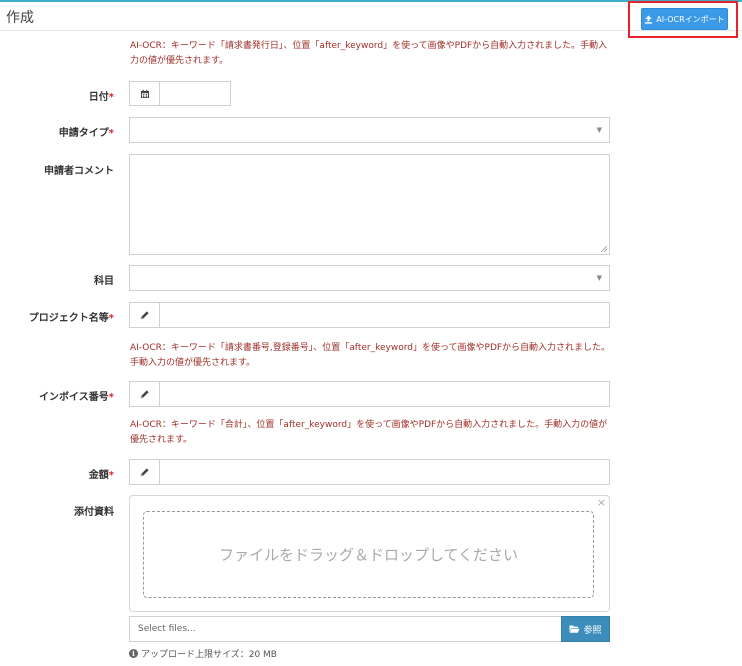 Image resolution: width=742 pixels, height=666 pixels. I want to click on file-drop-zone: ファイルをドラッグ＆ドロップしてください, so click(368, 554).